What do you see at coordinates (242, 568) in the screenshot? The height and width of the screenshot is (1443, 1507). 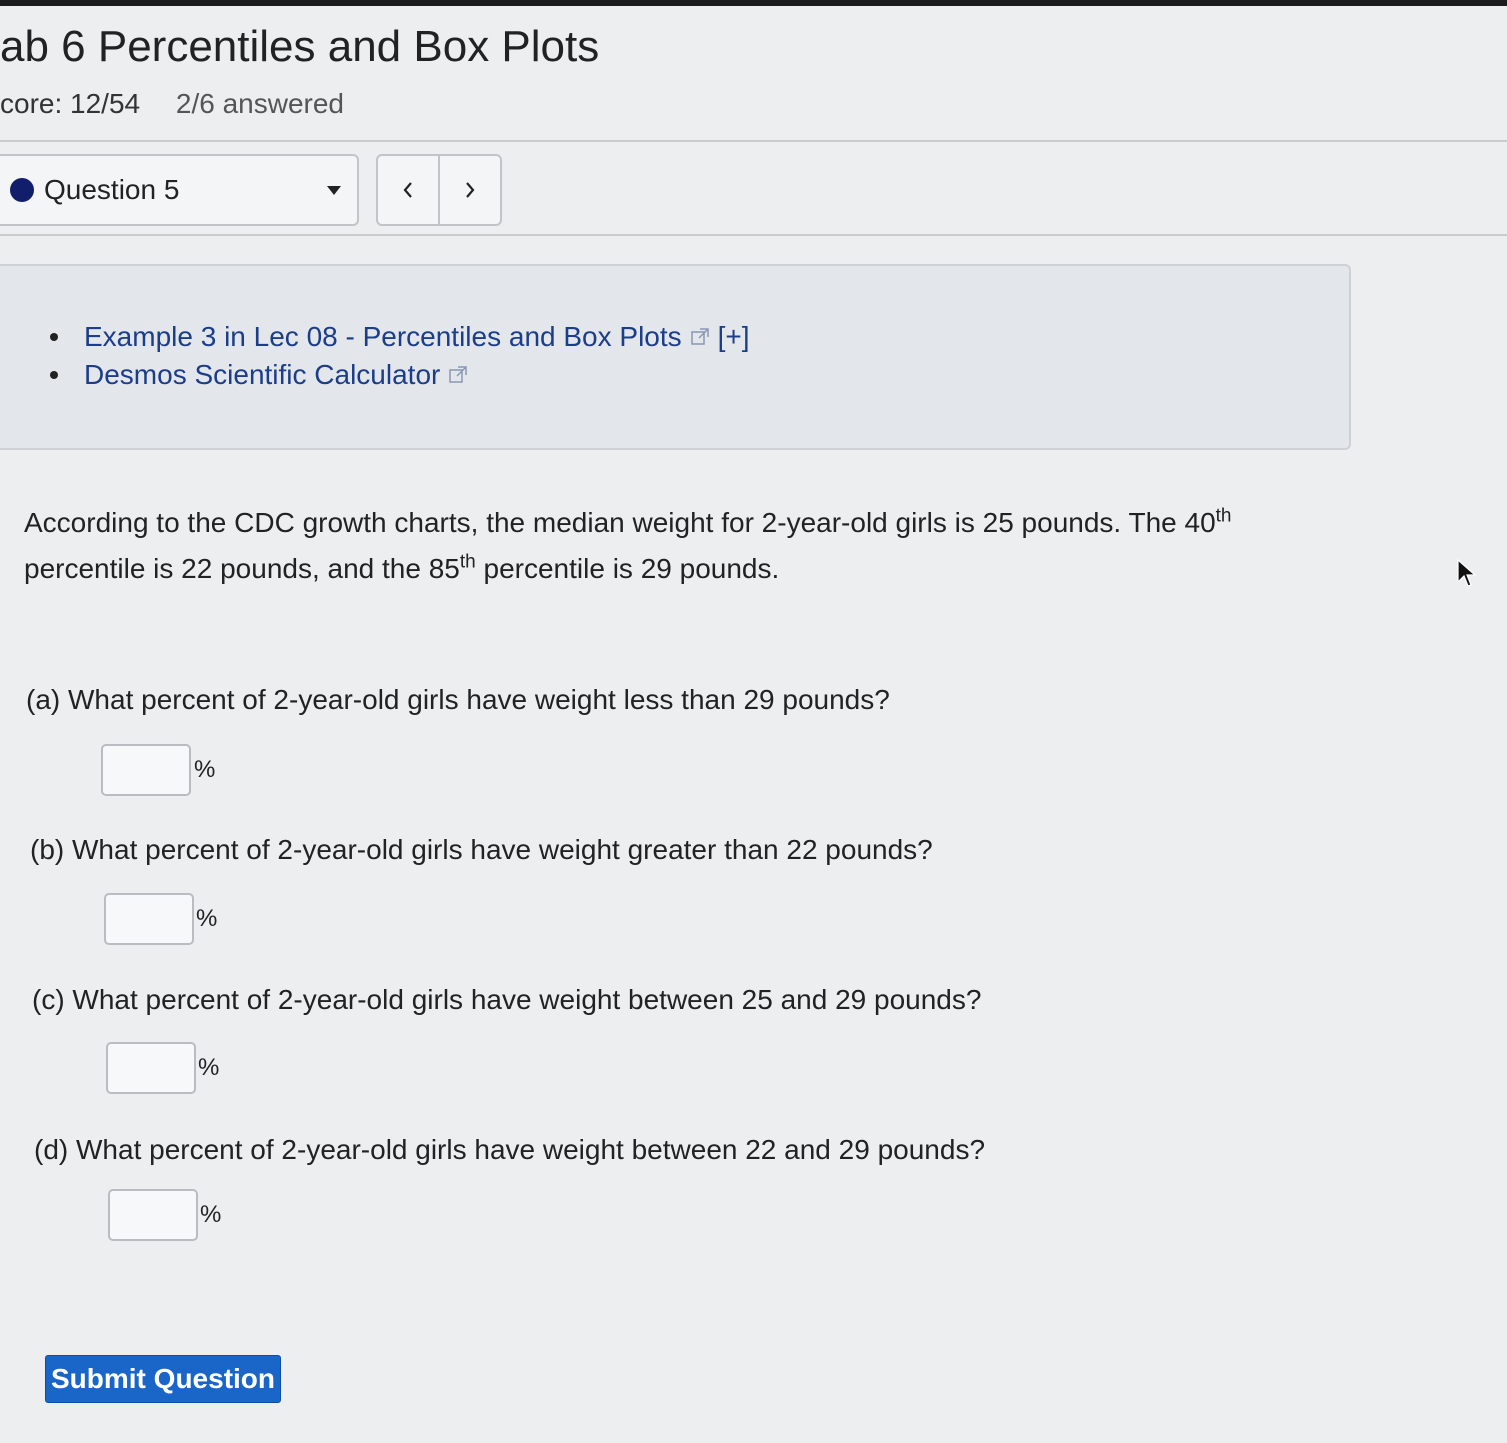 I see `stem-text: percentile is 22 pounds, and the 85` at bounding box center [242, 568].